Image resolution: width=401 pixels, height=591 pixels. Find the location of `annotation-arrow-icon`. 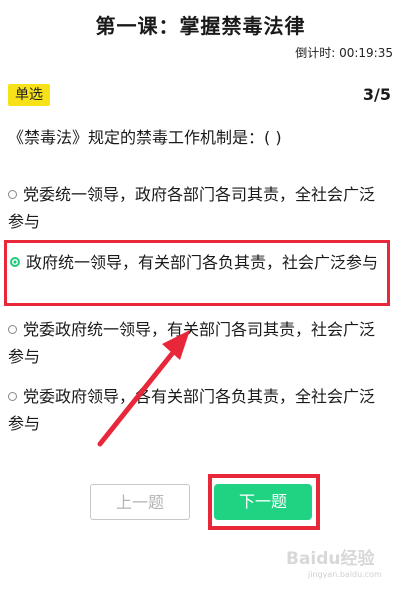

annotation-arrow-icon is located at coordinates (143, 388).